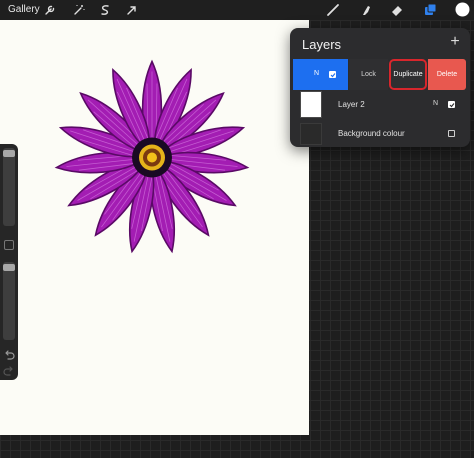 The image size is (474, 458). What do you see at coordinates (430, 10) in the screenshot?
I see `layers-icon` at bounding box center [430, 10].